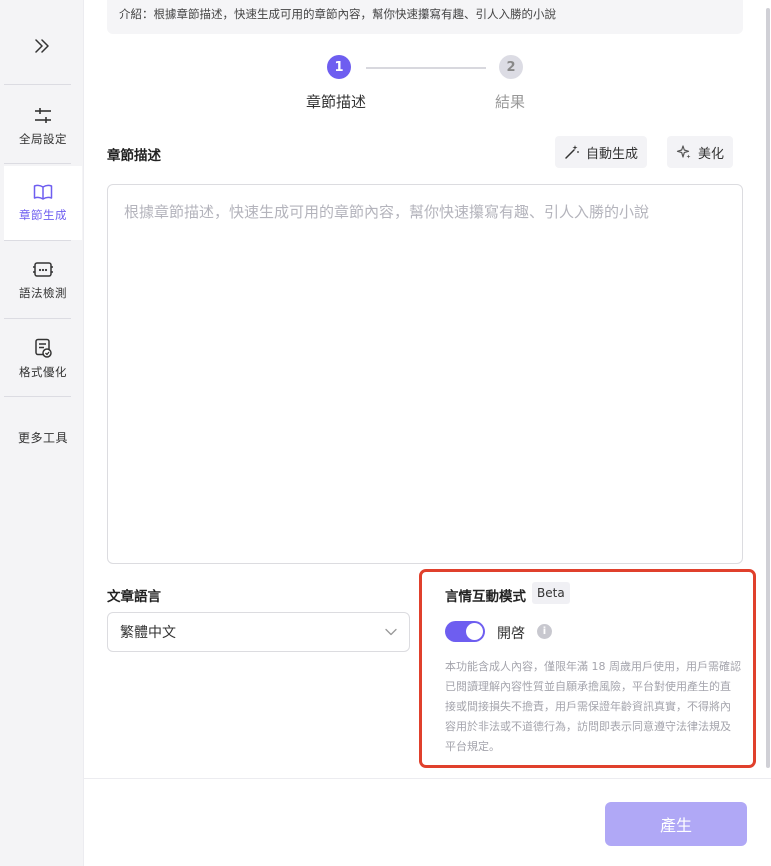  Describe the element at coordinates (676, 824) in the screenshot. I see `generate-button: 產生` at that location.